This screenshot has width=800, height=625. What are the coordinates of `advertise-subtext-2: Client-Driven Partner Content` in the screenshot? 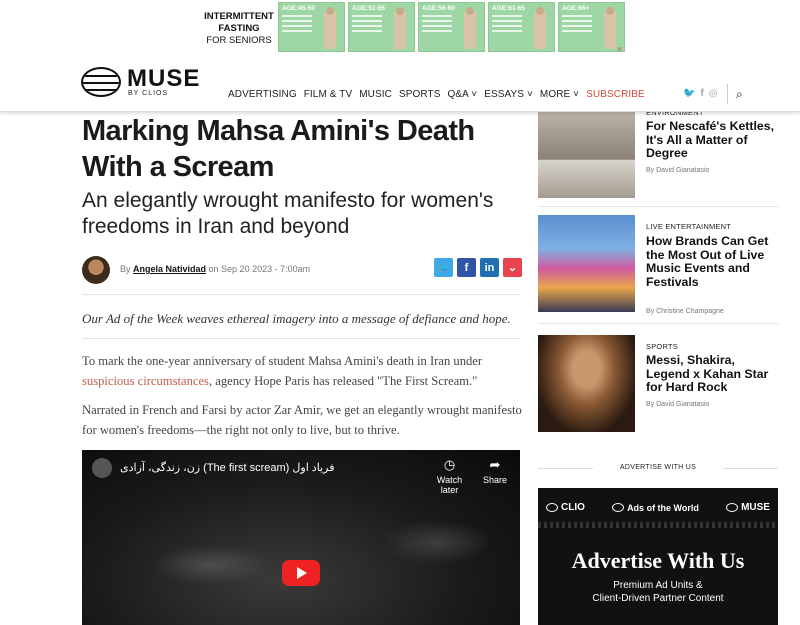 It's located at (658, 598).